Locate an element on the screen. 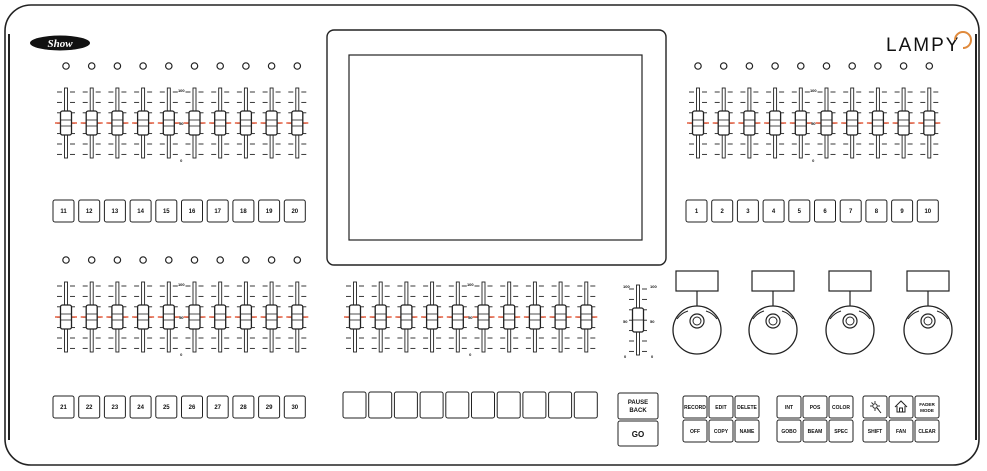 The width and height of the screenshot is (987, 471). top-left-button-3: 13 is located at coordinates (114, 211).